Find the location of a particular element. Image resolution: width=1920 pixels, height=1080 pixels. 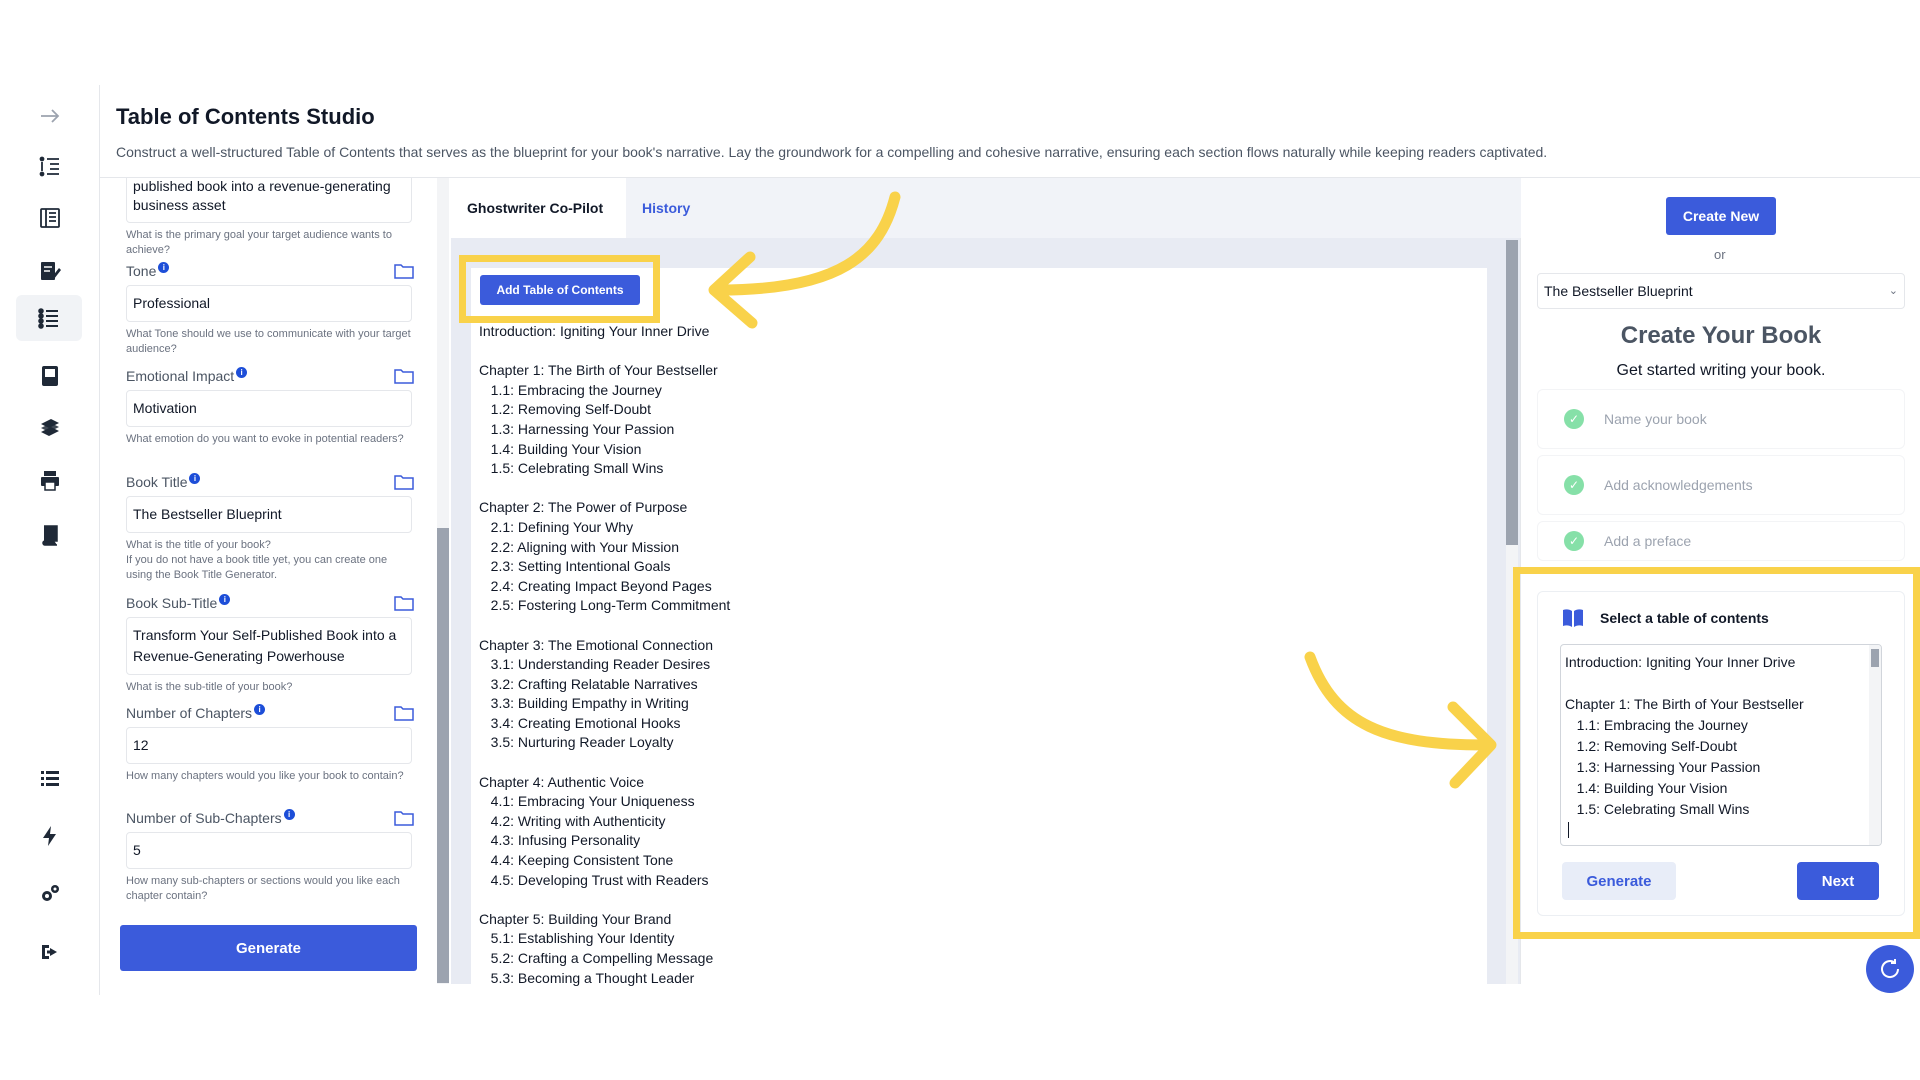

expand-arrow-icon is located at coordinates (50, 116).